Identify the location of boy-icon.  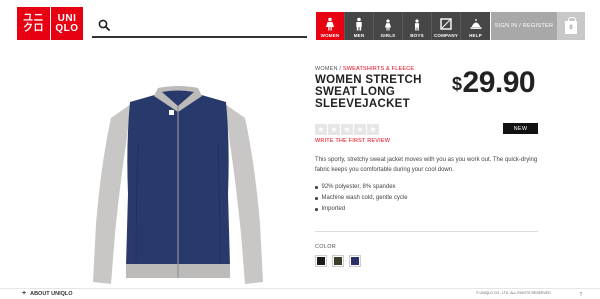
(417, 25).